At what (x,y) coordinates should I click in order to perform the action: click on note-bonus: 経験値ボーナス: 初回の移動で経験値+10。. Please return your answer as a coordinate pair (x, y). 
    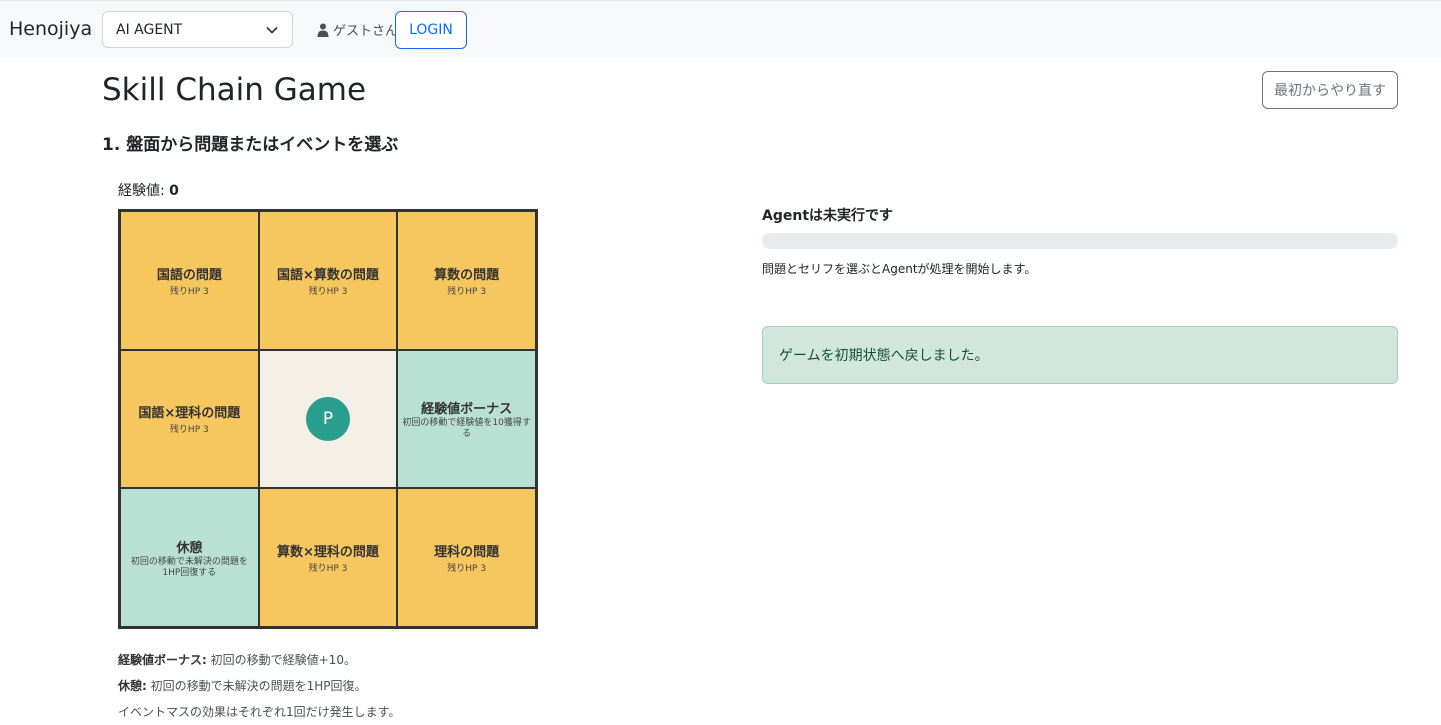
    Looking at the image, I should click on (259, 660).